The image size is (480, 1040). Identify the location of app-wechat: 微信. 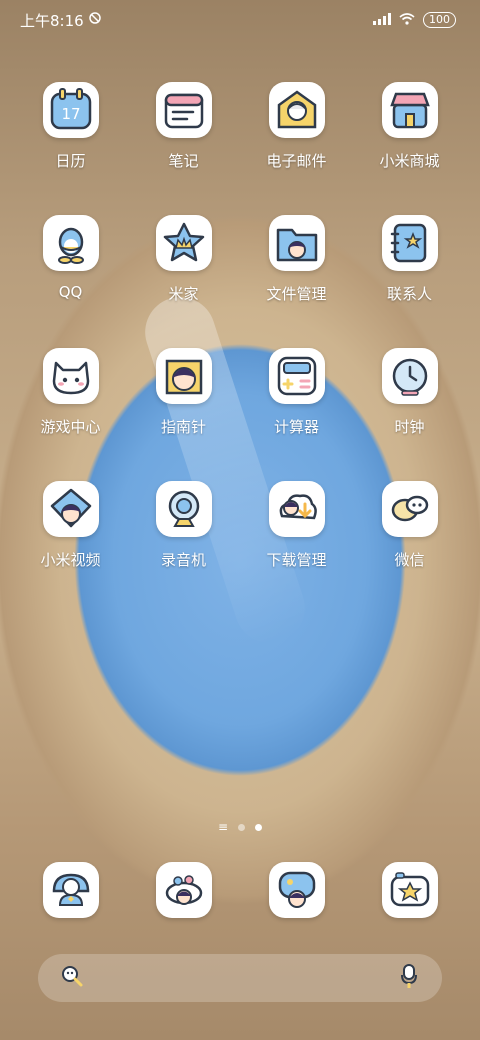
(409, 525).